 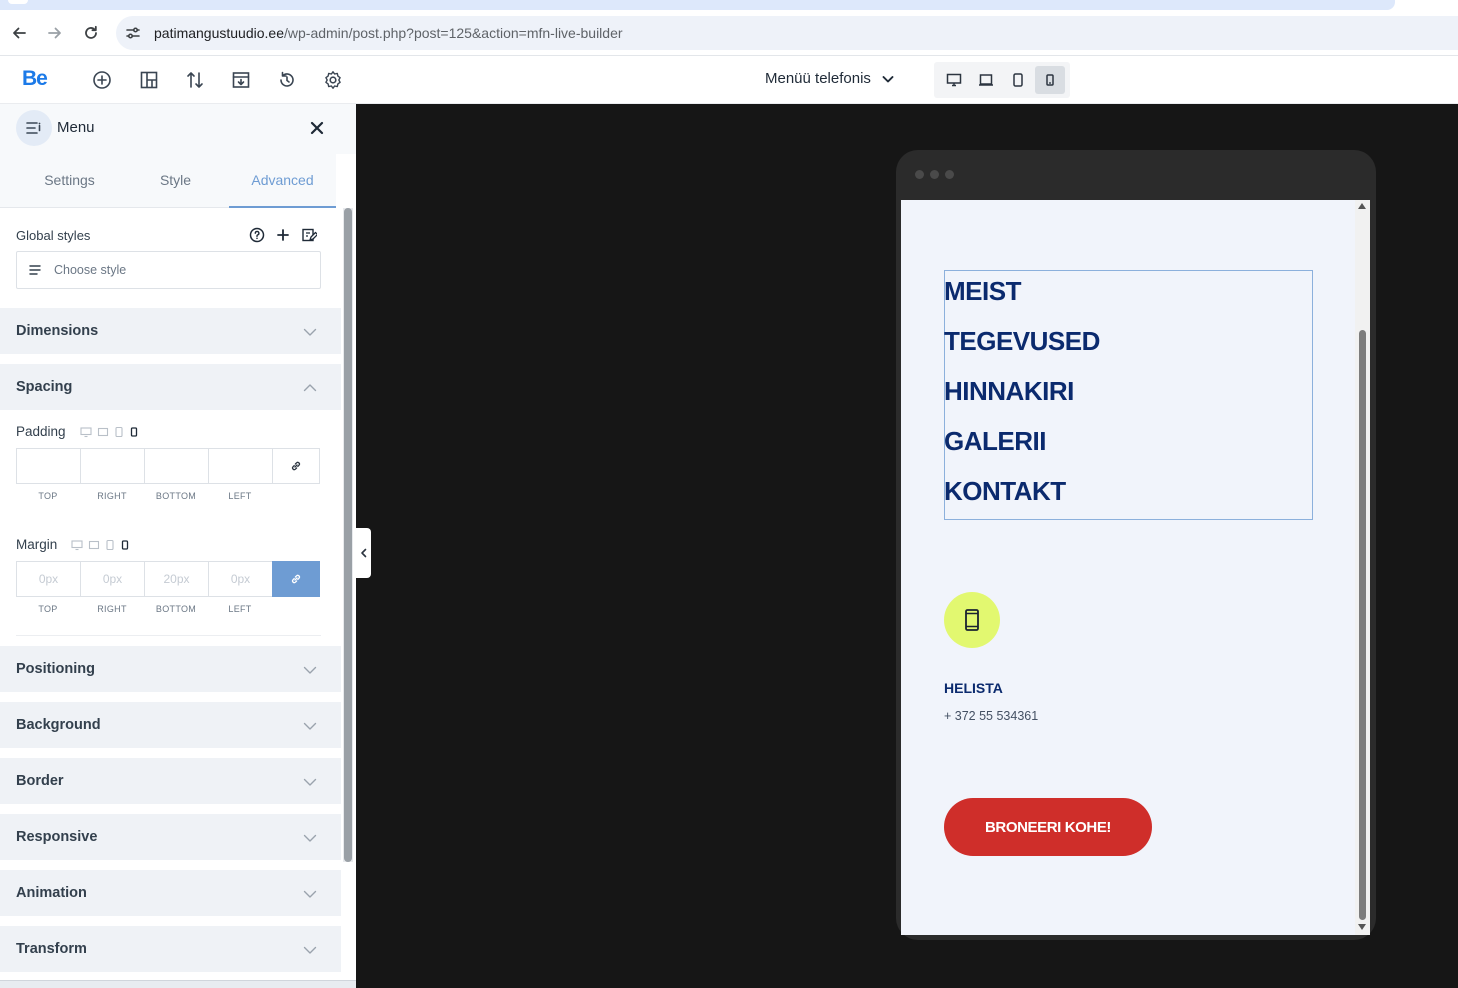 I want to click on reload-icon, so click(x=91, y=33).